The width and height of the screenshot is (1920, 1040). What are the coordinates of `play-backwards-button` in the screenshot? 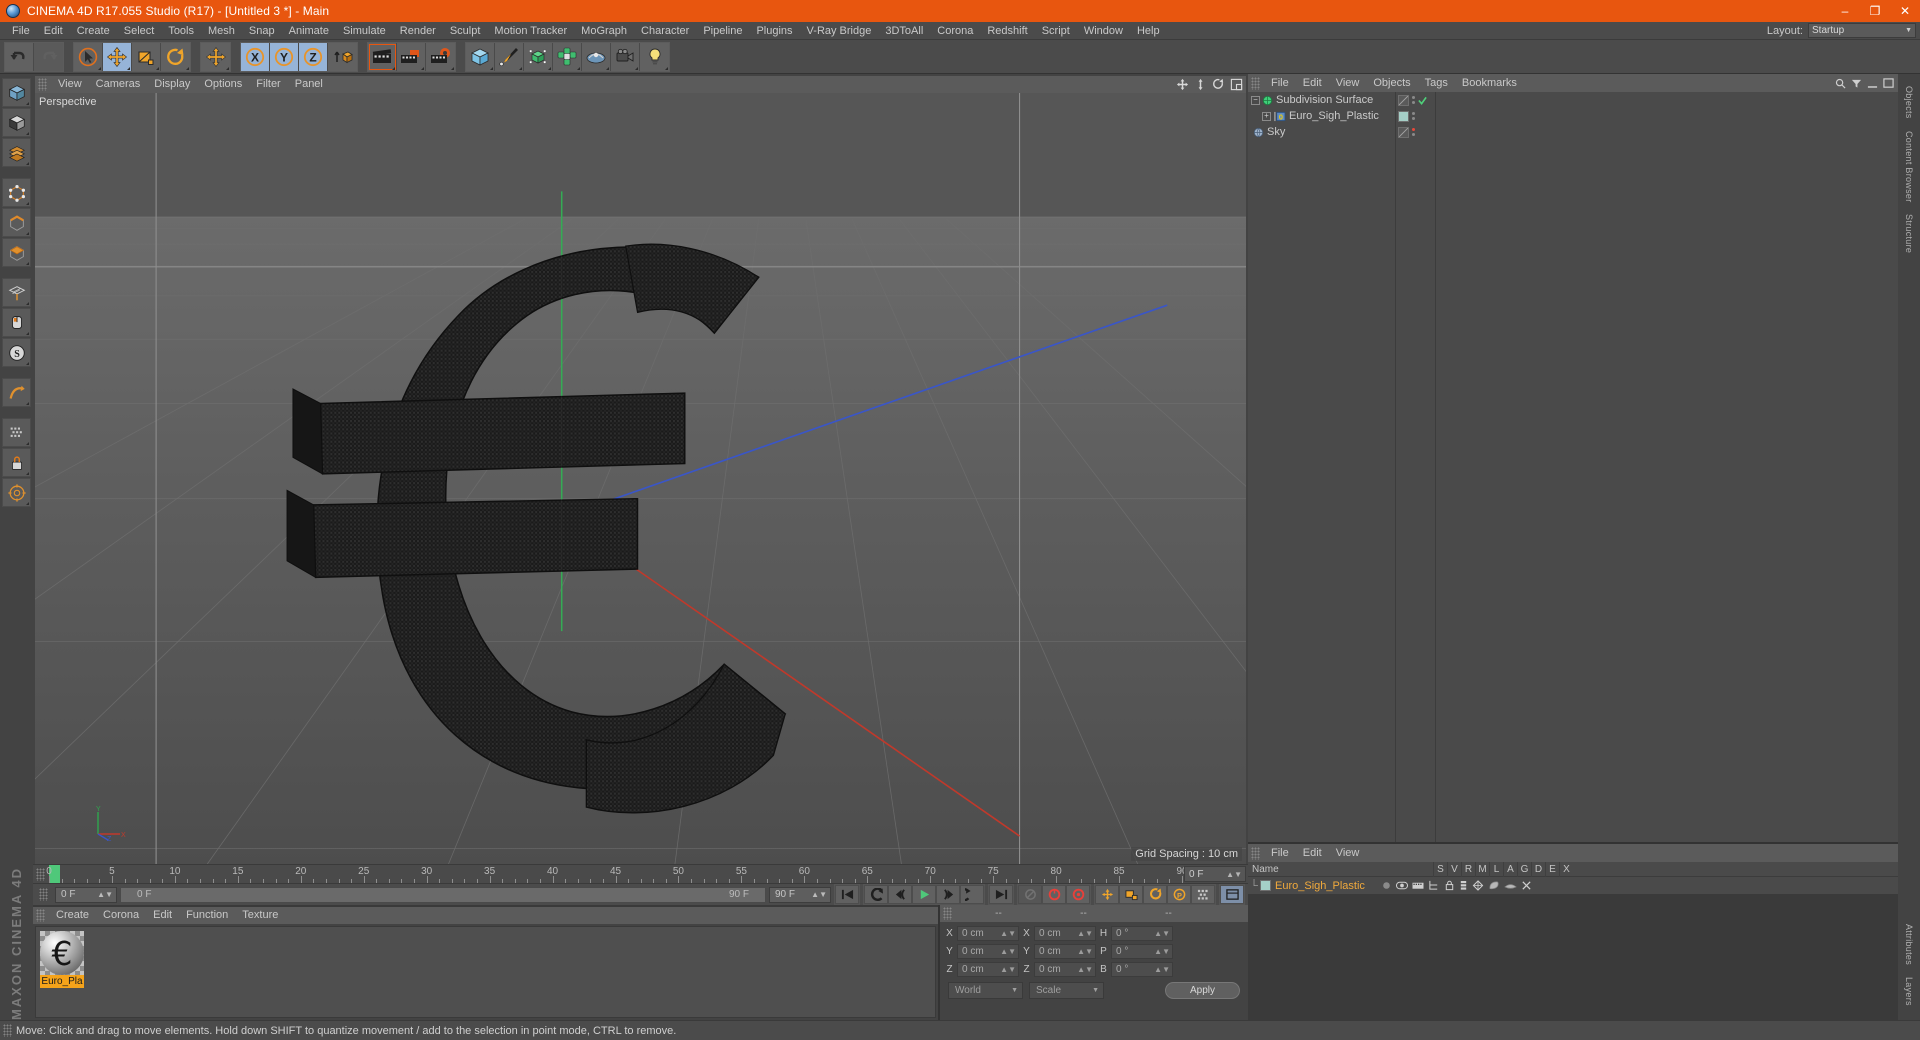 It's located at (876, 894).